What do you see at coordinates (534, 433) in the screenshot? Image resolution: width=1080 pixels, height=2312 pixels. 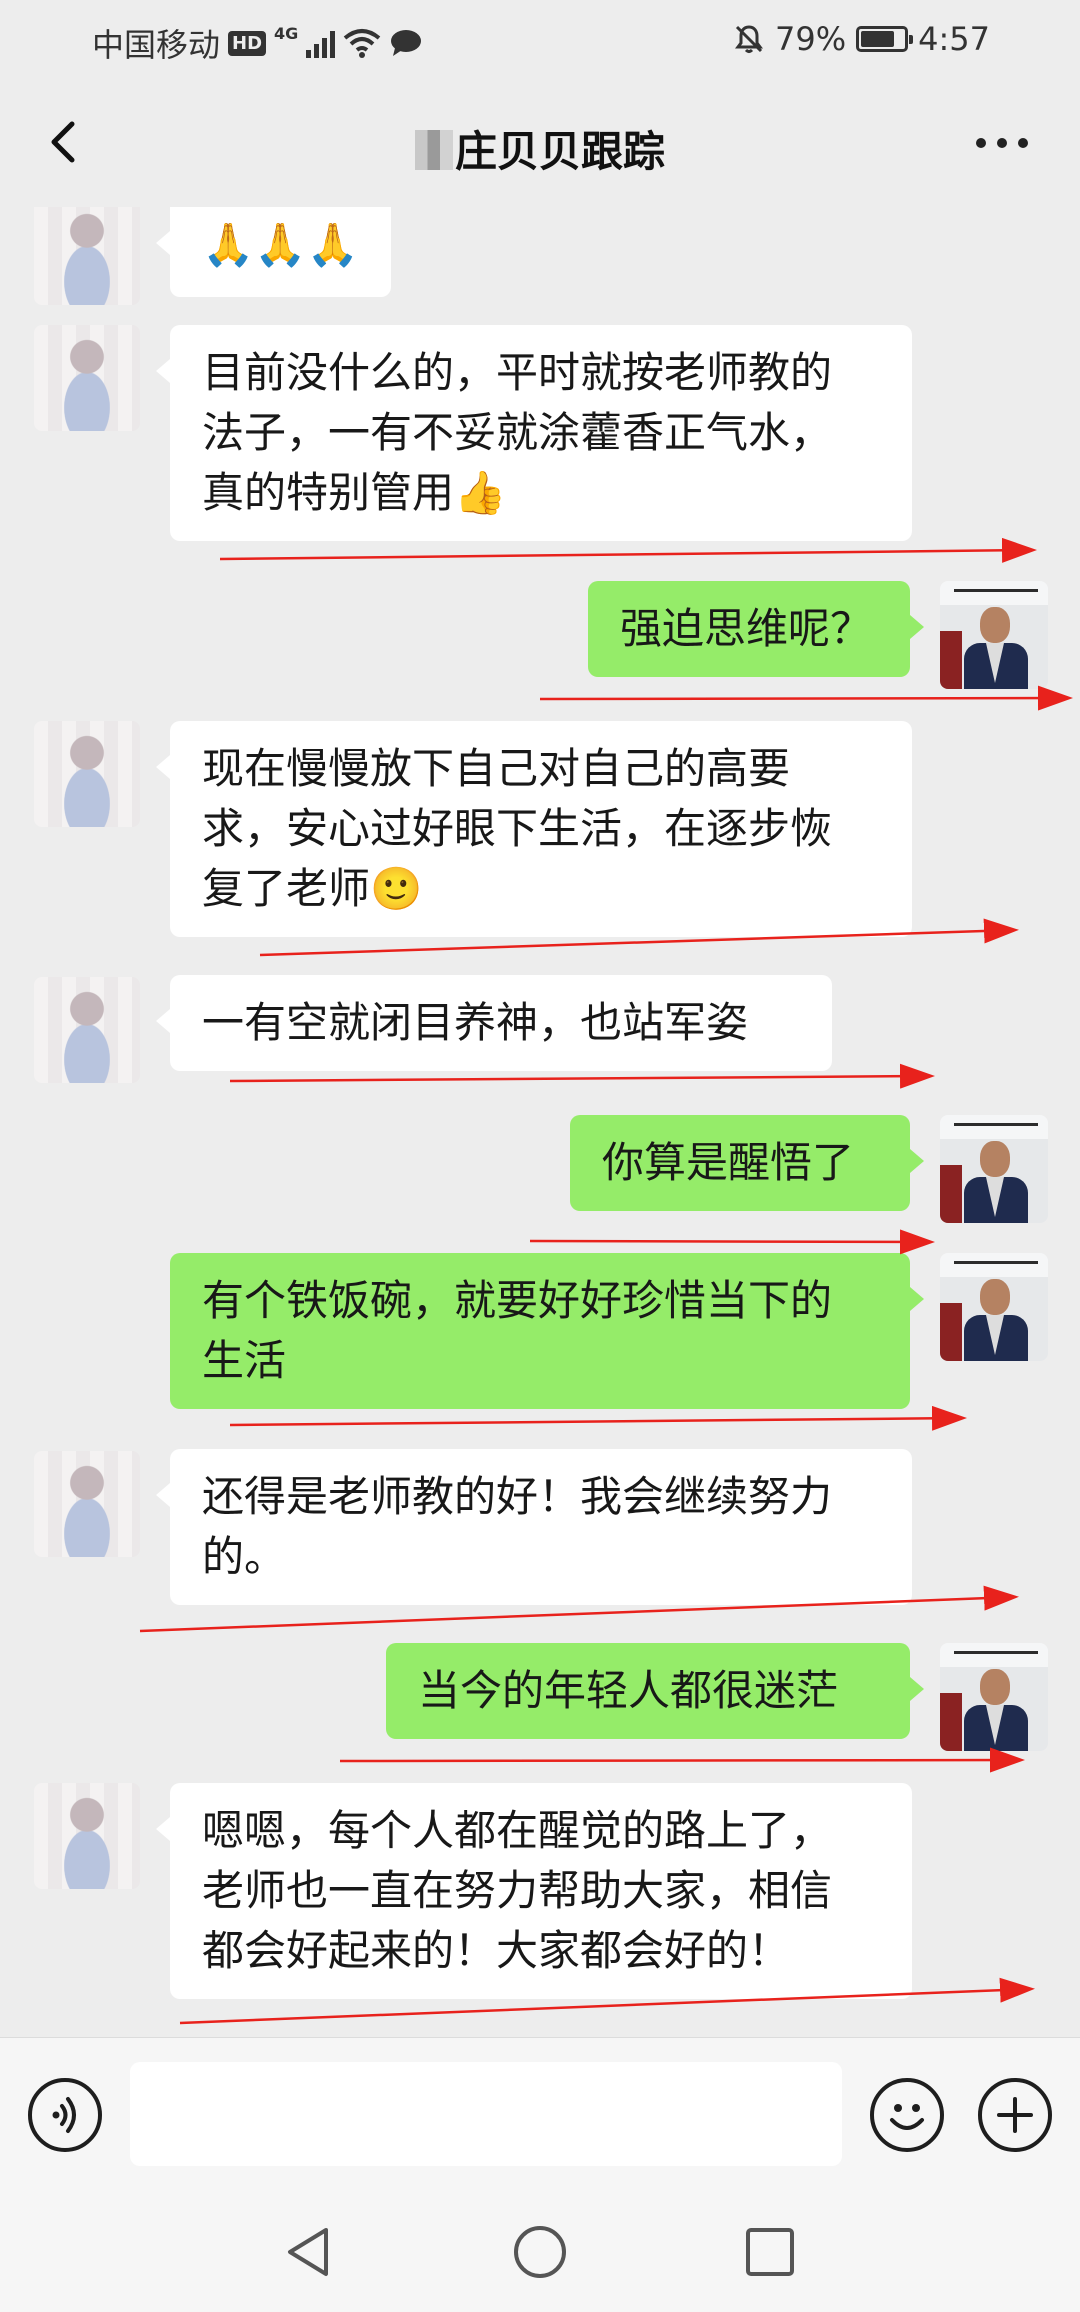 I see `message-bubble-incoming: 目前没什么的，平时就按老师教的 法子，一有不妥就涂藿香正气水， 真的特别管用👍` at bounding box center [534, 433].